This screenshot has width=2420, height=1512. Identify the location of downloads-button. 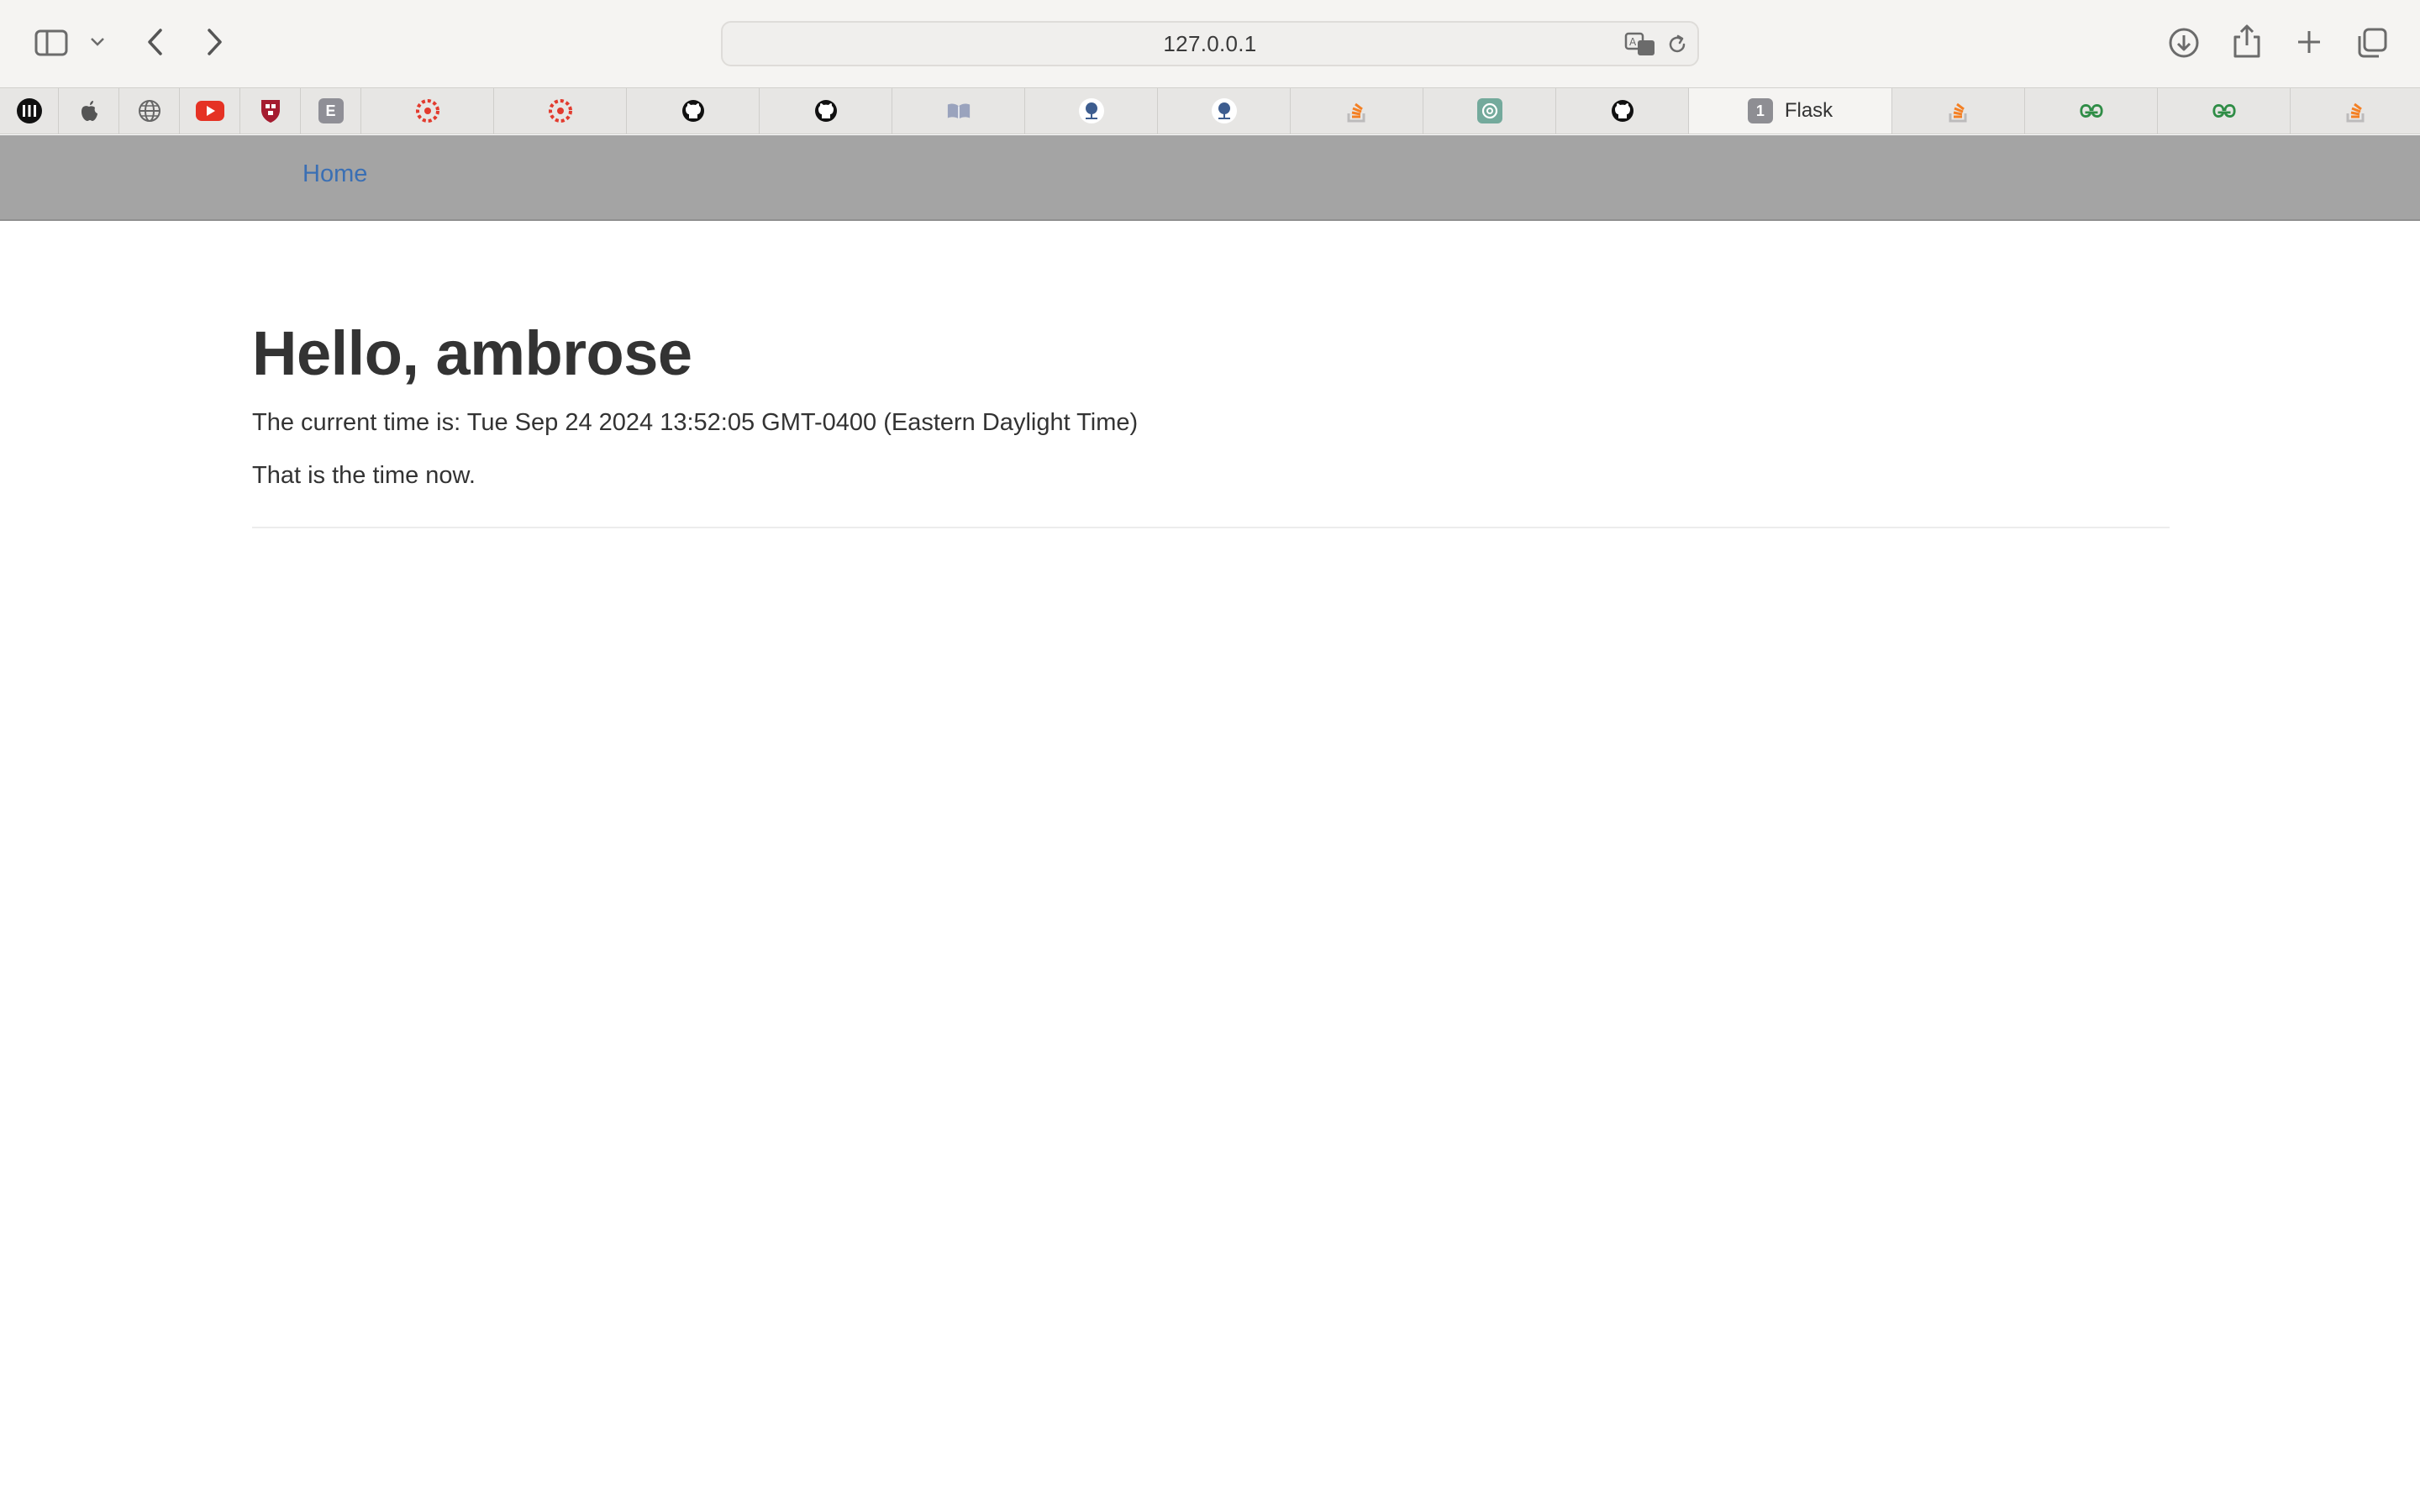
(2184, 42).